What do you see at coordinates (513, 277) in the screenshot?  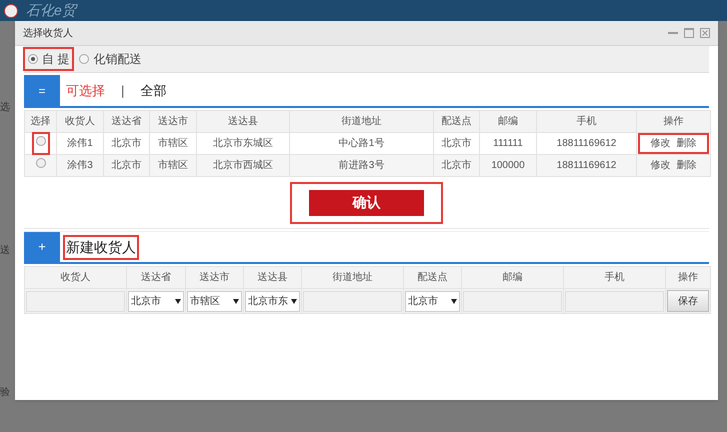 I see `column-header: 邮编` at bounding box center [513, 277].